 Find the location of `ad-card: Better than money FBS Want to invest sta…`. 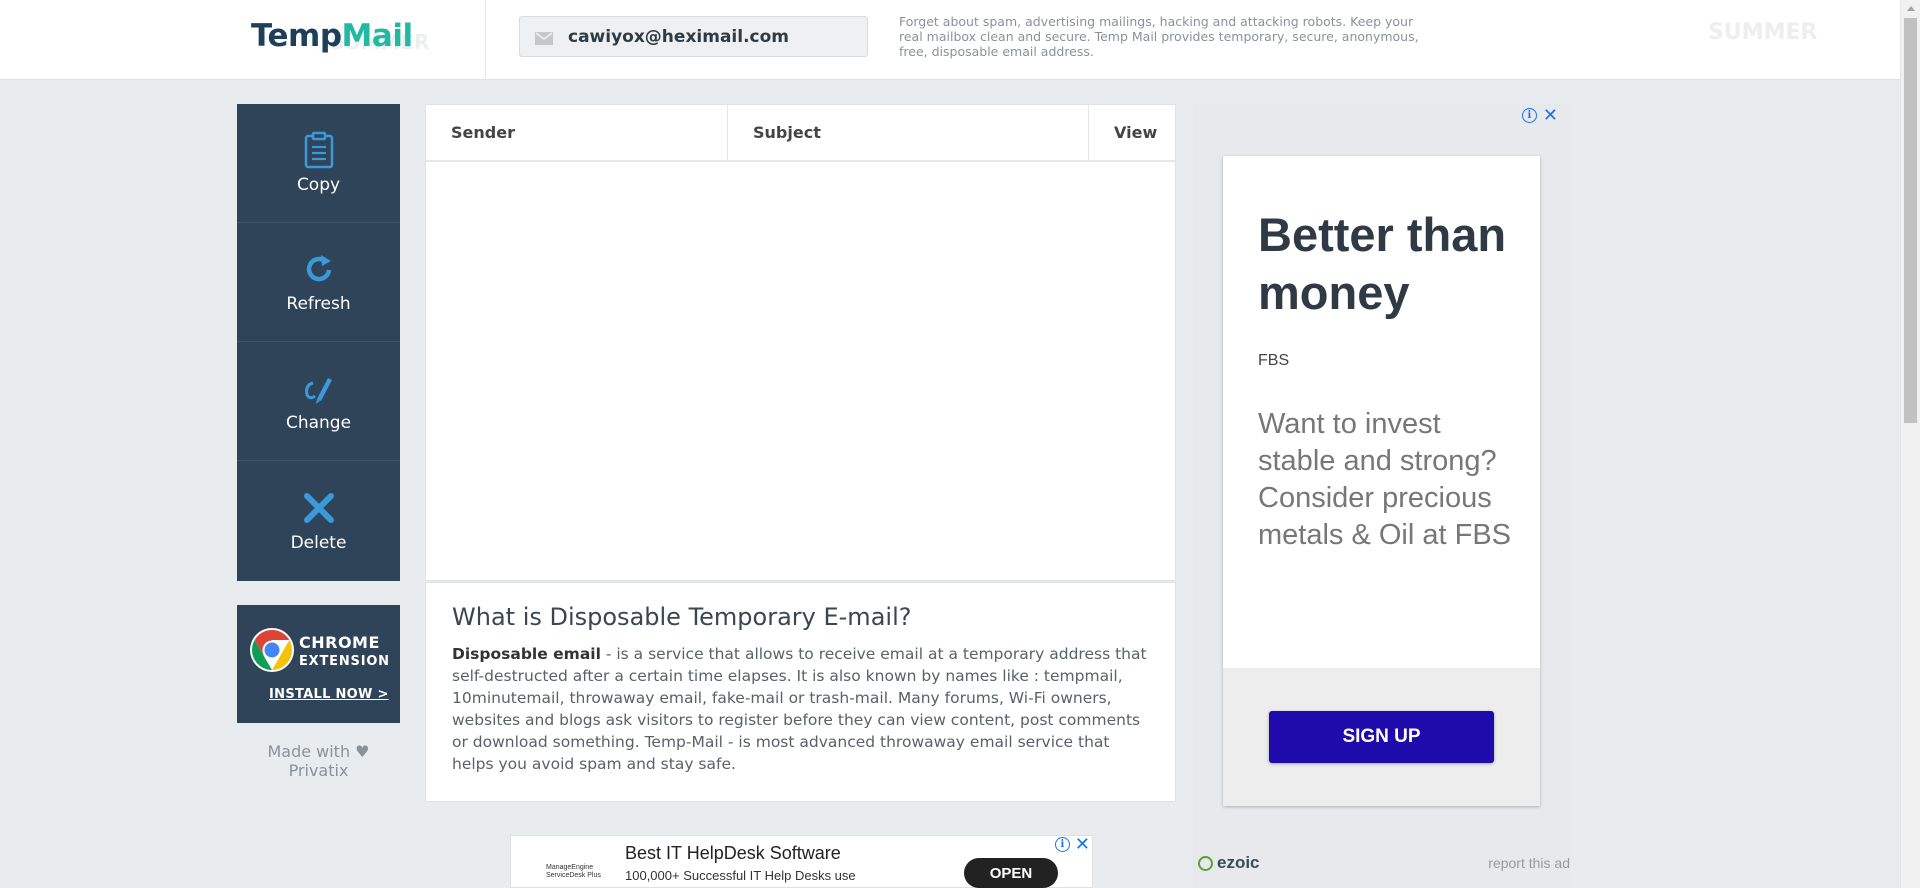

ad-card: Better than money FBS Want to invest sta… is located at coordinates (1381, 481).